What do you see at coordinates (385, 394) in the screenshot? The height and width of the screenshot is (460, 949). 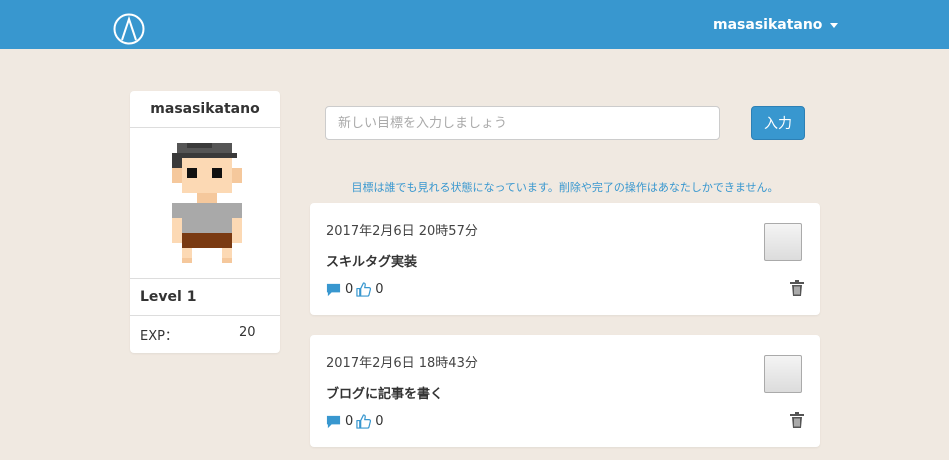 I see `goal-title: ブログに記事を書く` at bounding box center [385, 394].